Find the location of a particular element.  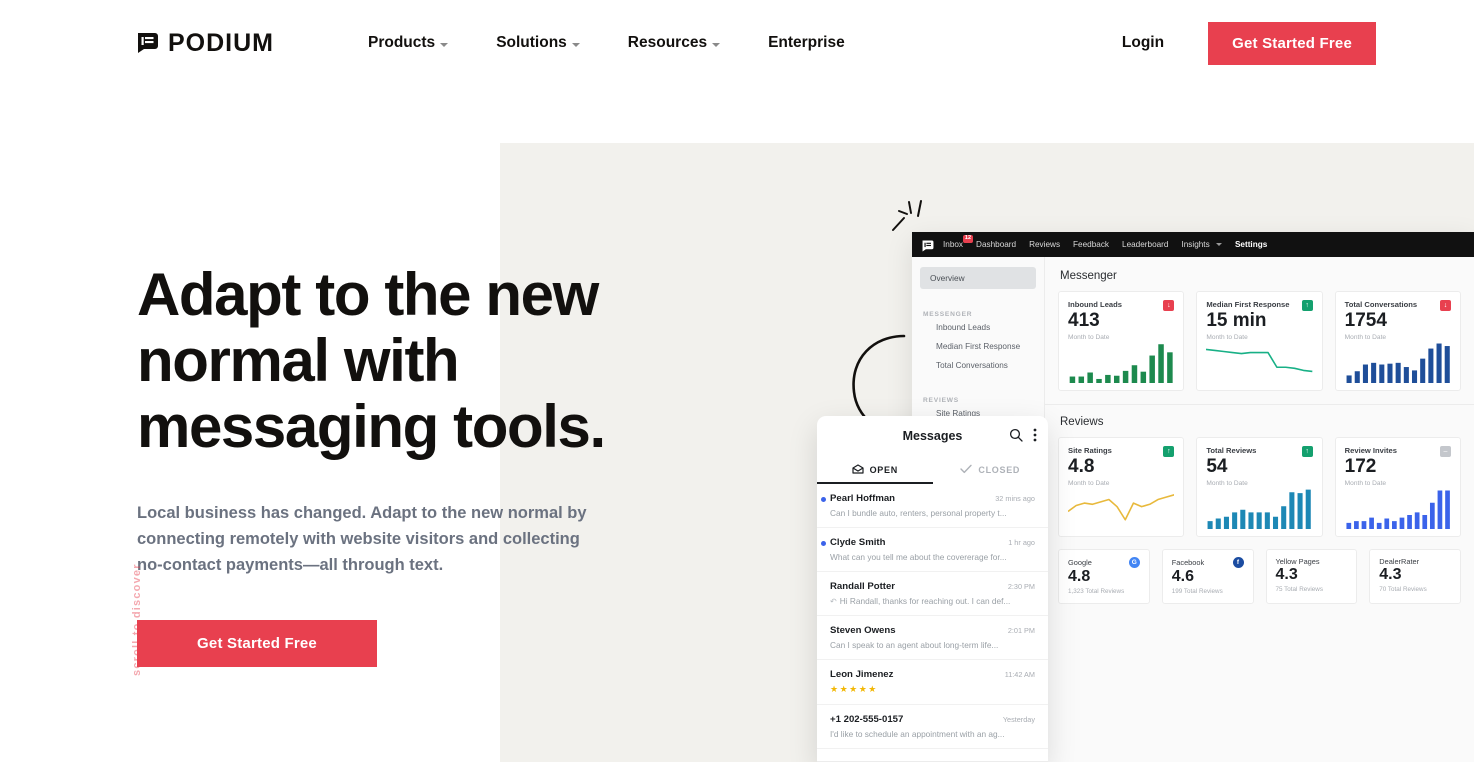

review-site-card-yellow-pages: Yellow Pages 4.3 75 Total Reviews is located at coordinates (1311, 576).